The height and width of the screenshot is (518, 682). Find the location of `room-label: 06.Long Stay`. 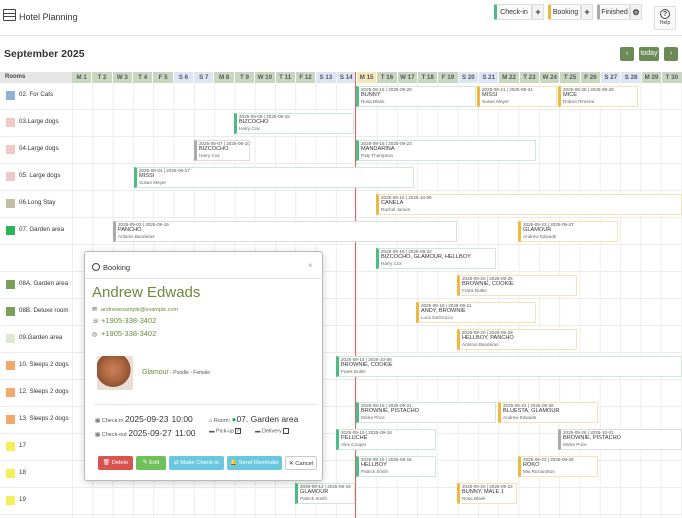

room-label: 06.Long Stay is located at coordinates (37, 202).